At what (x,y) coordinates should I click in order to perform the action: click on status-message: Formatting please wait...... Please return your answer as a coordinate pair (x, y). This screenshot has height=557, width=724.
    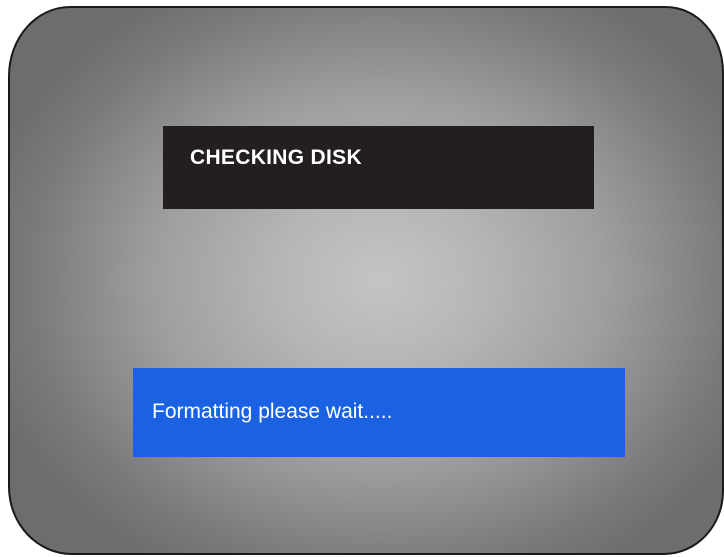
    Looking at the image, I should click on (272, 411).